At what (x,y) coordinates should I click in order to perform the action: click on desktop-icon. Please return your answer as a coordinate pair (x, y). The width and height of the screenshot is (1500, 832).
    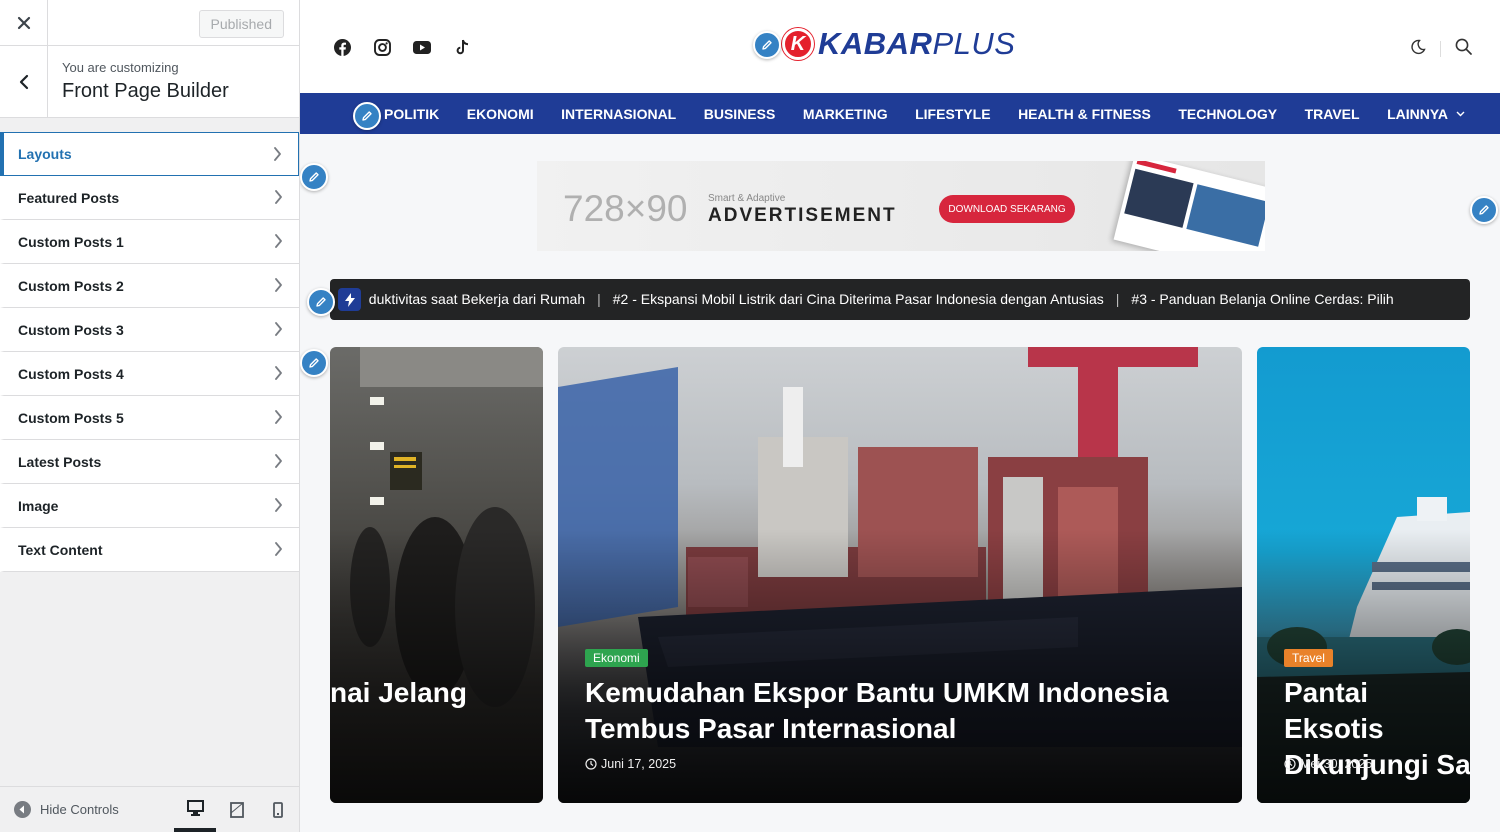
    Looking at the image, I should click on (195, 807).